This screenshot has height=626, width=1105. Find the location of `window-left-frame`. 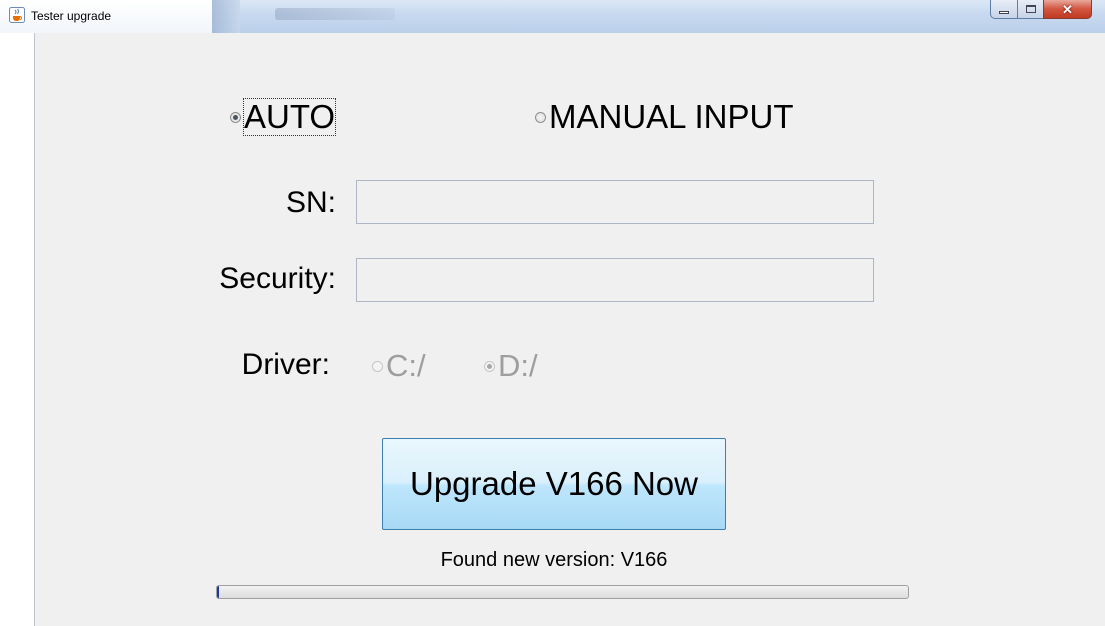

window-left-frame is located at coordinates (17, 329).